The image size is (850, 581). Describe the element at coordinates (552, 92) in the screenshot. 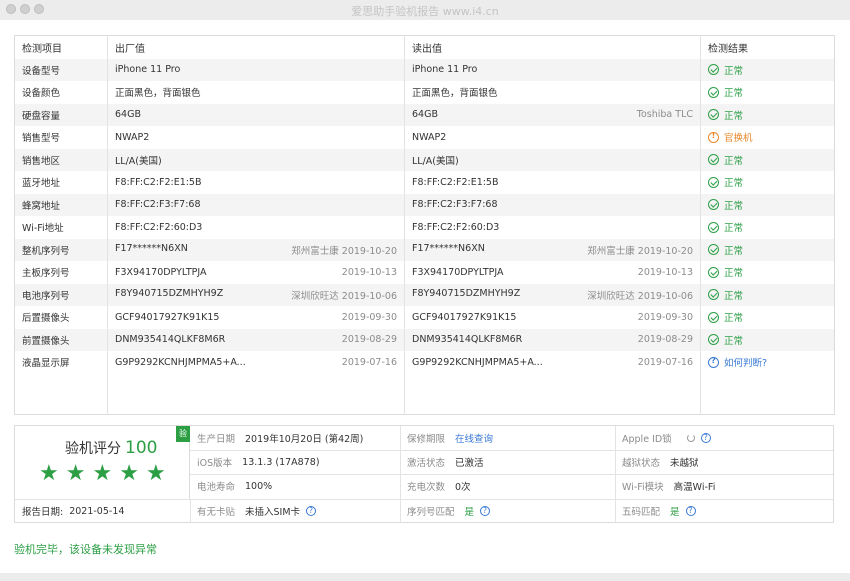

I see `row-read-cell: 正面黑色，背面银色` at that location.